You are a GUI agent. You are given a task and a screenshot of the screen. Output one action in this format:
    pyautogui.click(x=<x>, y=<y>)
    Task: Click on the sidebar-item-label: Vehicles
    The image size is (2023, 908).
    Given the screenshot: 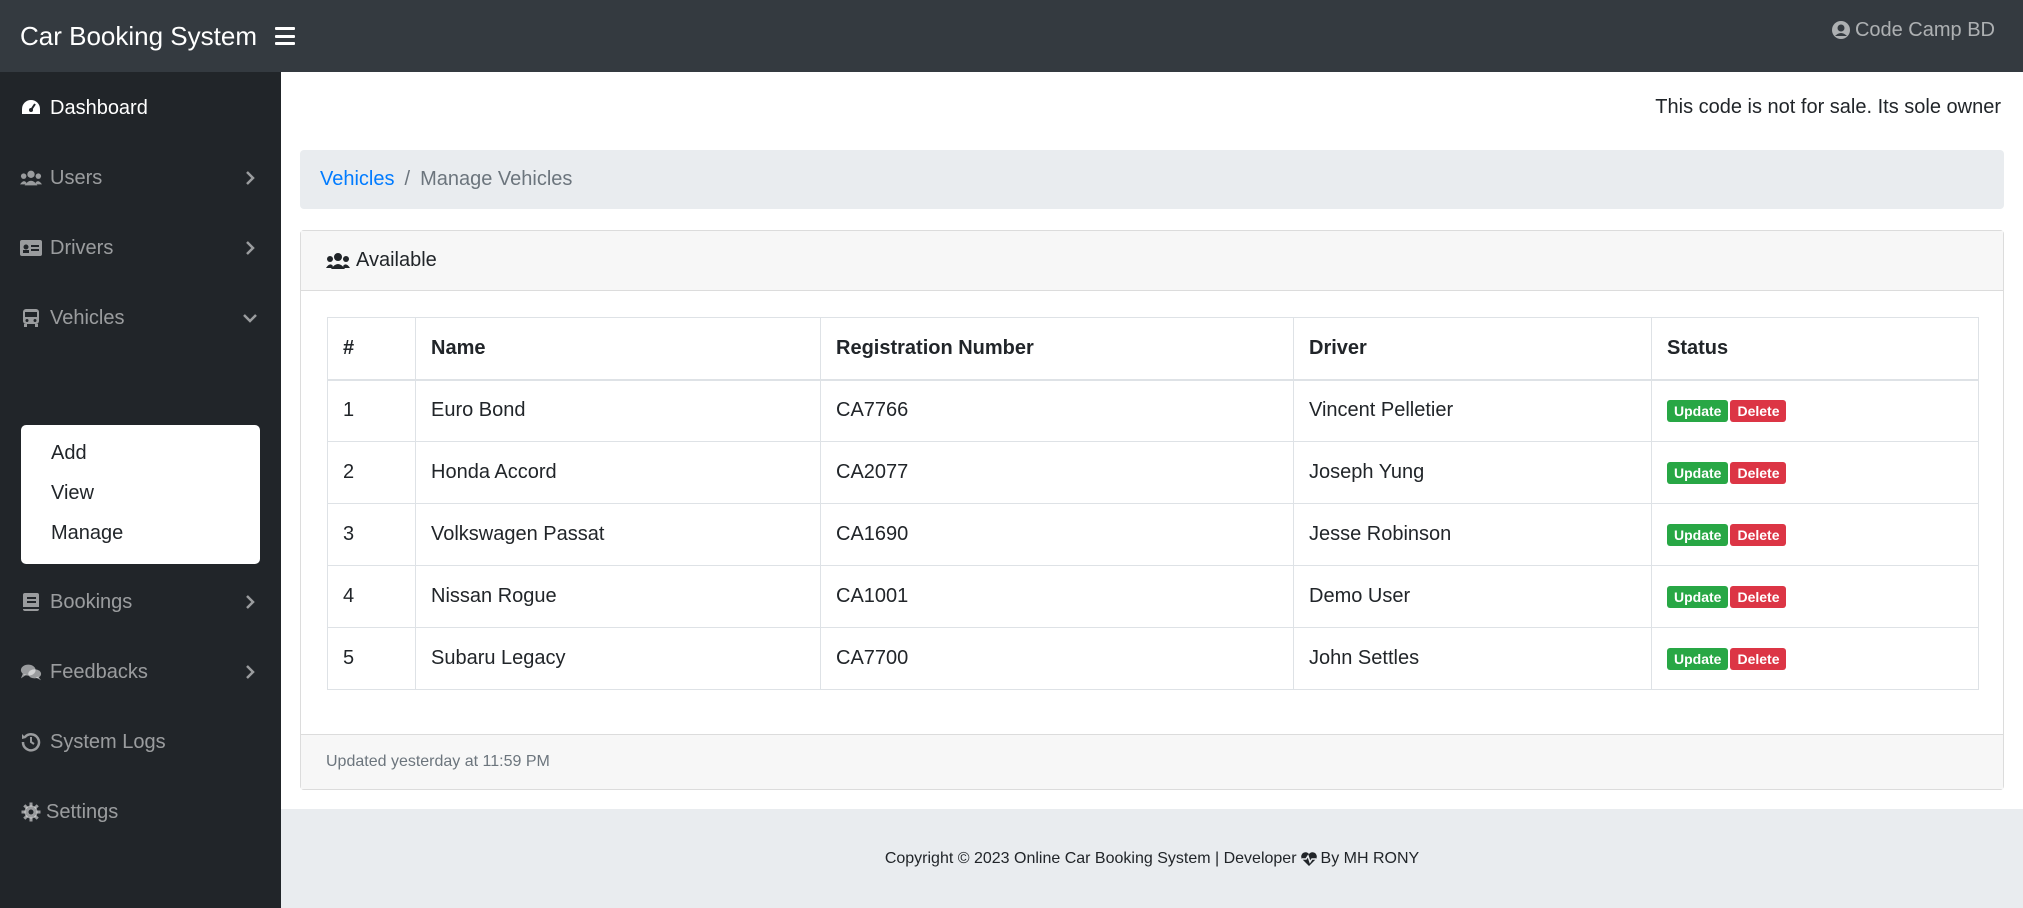 What is the action you would take?
    pyautogui.click(x=87, y=317)
    